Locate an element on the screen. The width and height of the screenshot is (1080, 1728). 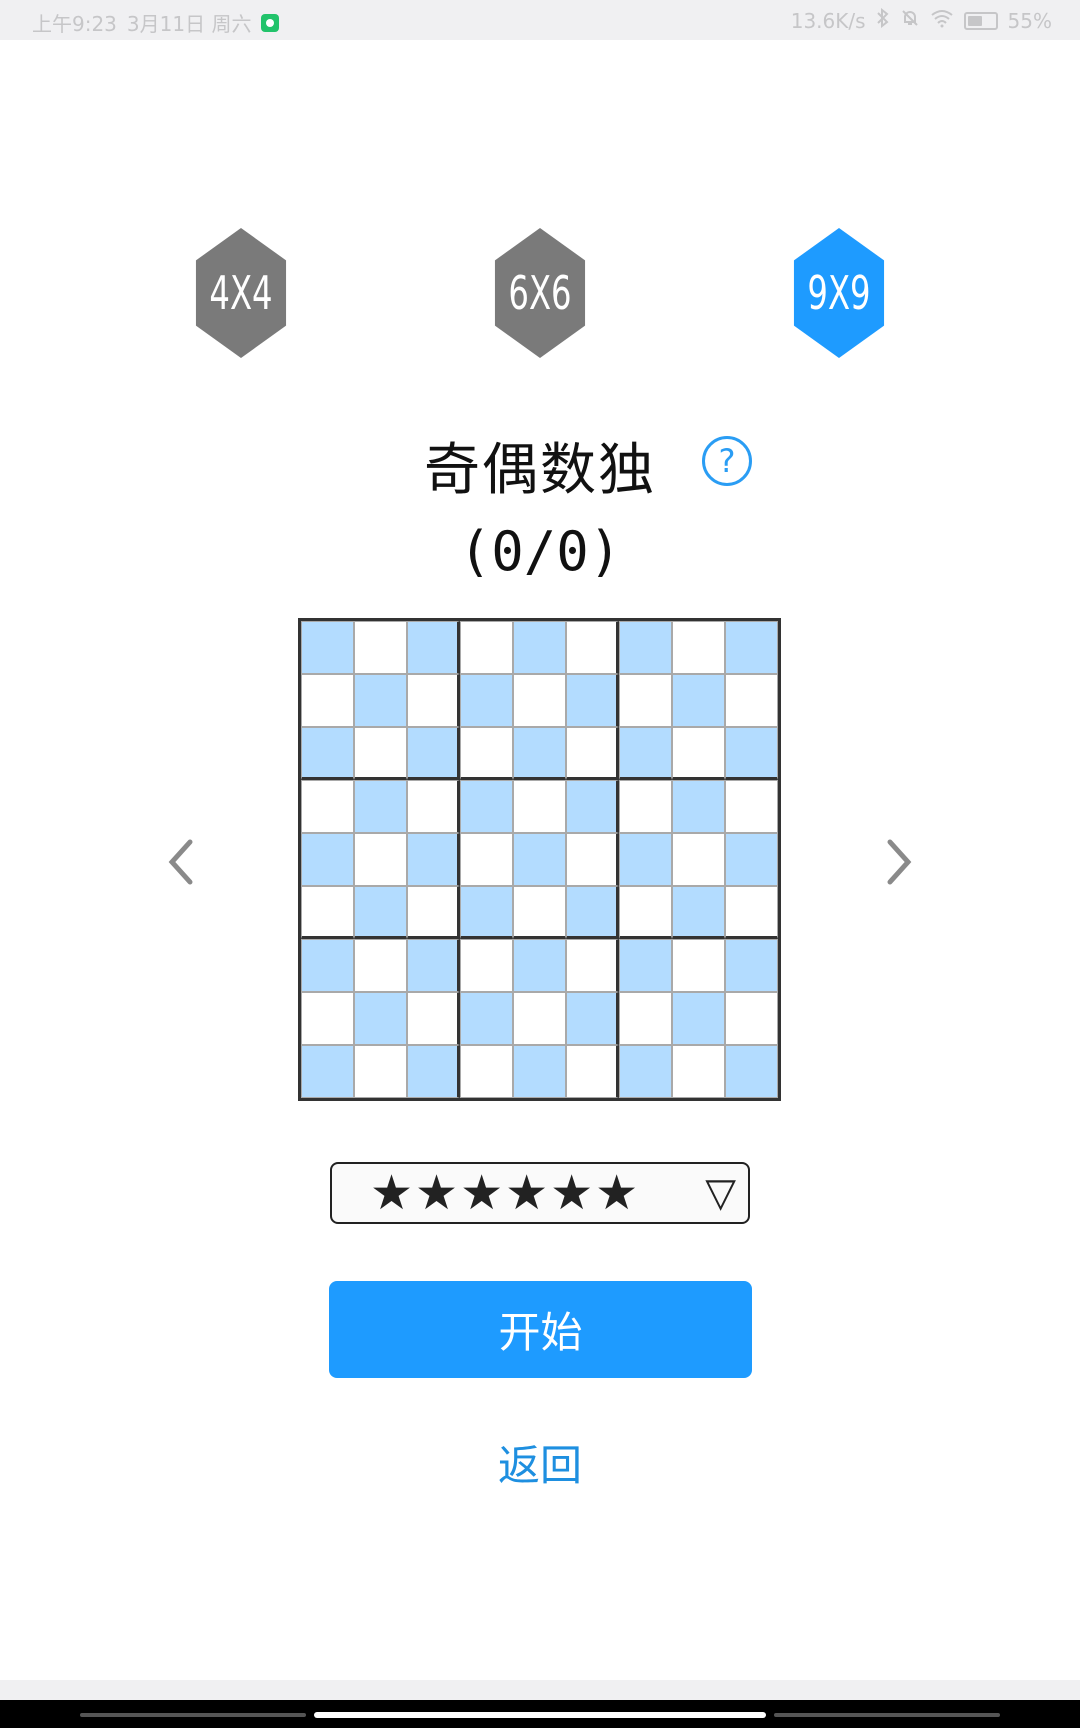
puzzle-progress: (0/0) is located at coordinates (540, 551).